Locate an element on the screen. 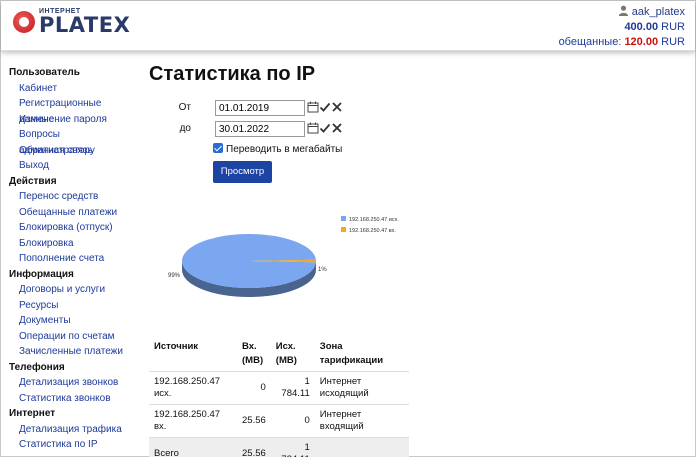 The image size is (696, 457). logo-mark-icon is located at coordinates (24, 22).